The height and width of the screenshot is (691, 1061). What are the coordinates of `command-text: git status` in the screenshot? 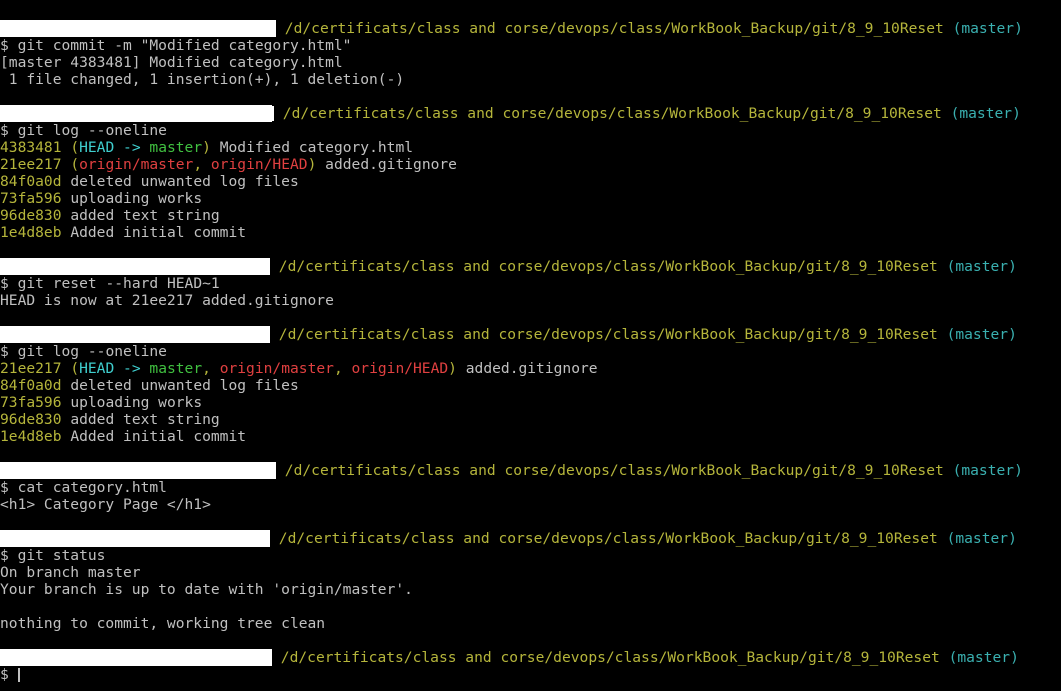 It's located at (61, 555).